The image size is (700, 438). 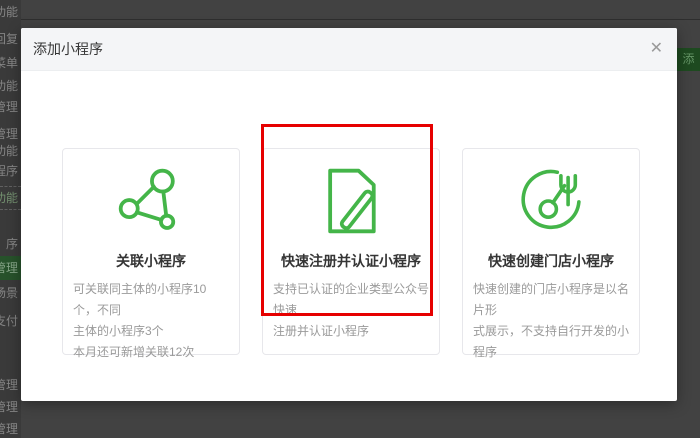 I want to click on sidebar-item: 小程序, so click(x=10, y=171).